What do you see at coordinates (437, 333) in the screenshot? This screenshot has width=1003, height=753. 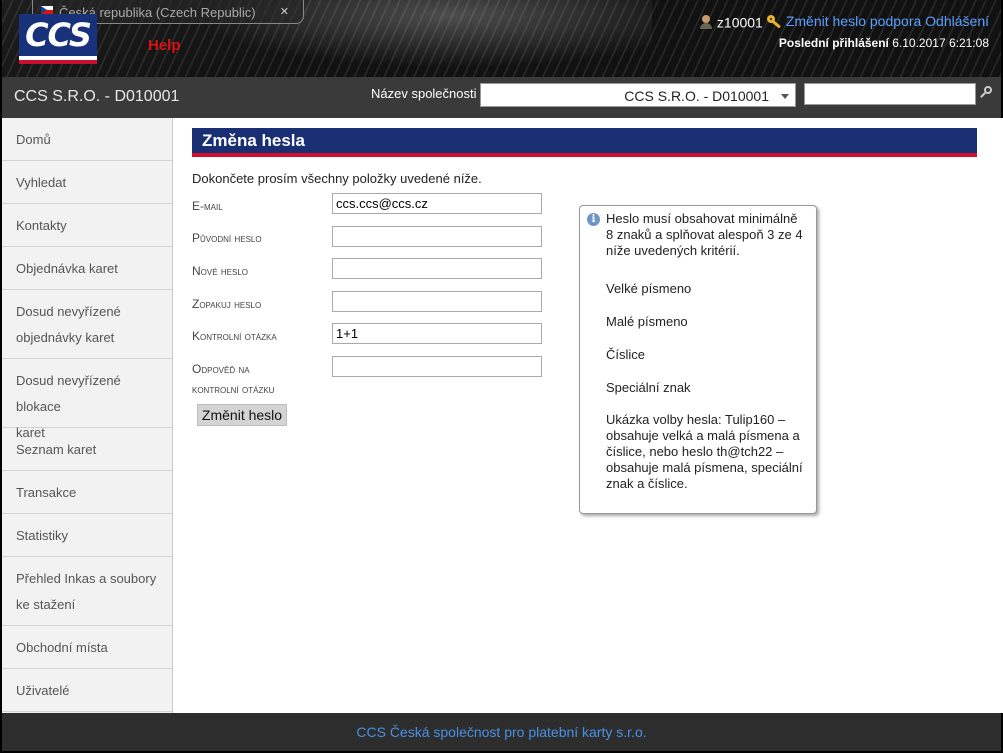 I see `security-question-field` at bounding box center [437, 333].